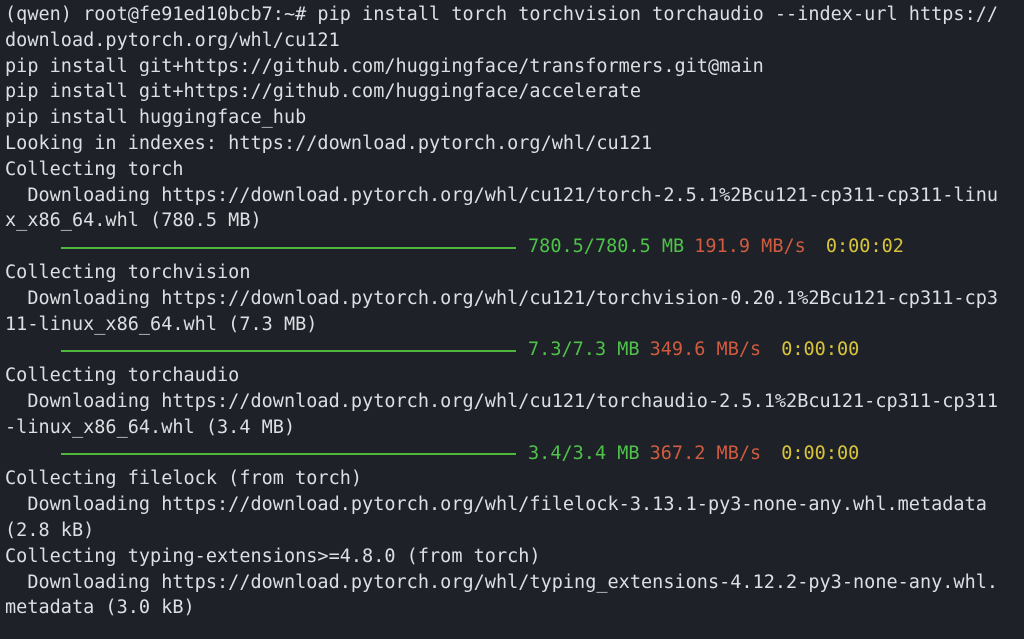 Image resolution: width=1024 pixels, height=639 pixels. What do you see at coordinates (94, 169) in the screenshot?
I see `terminal-line: Collecting torch` at bounding box center [94, 169].